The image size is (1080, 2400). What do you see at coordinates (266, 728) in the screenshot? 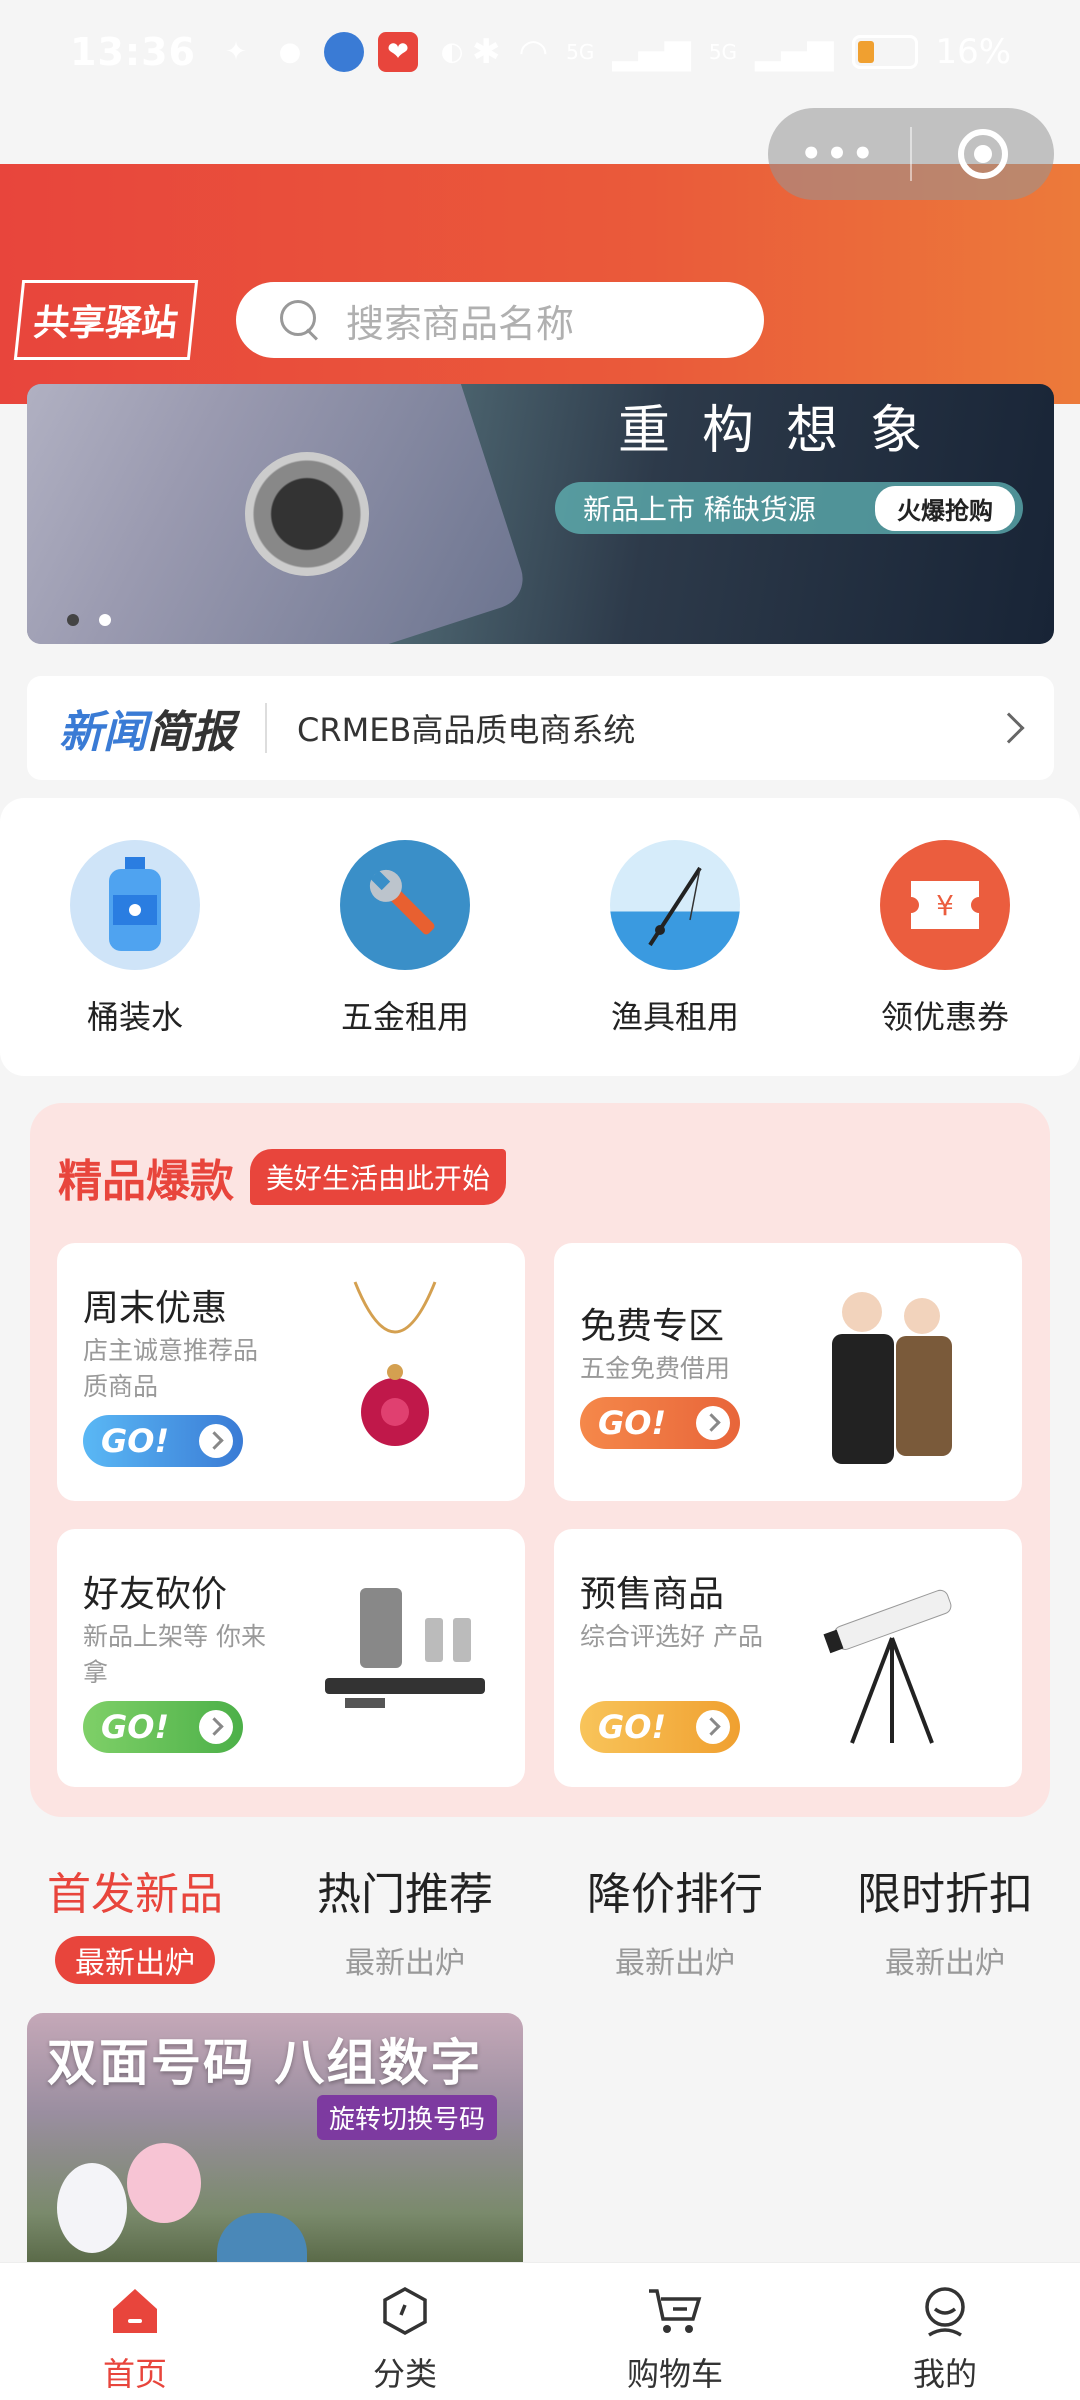
I see `news-divider` at bounding box center [266, 728].